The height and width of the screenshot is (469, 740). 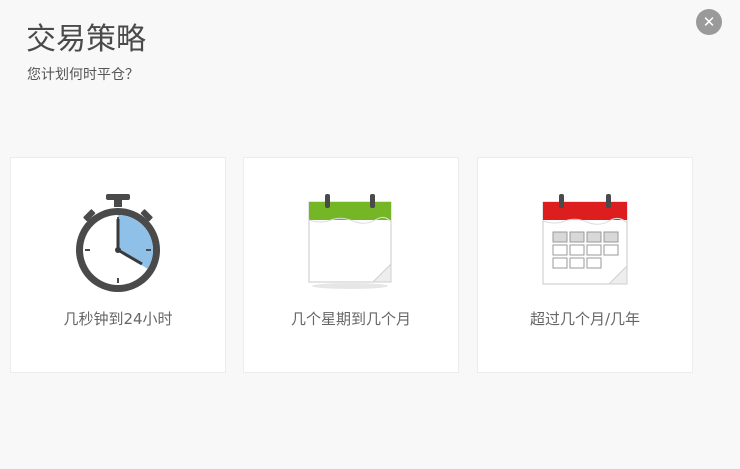 I want to click on option-card-short-term: 几秒钟到24小时, so click(x=118, y=265).